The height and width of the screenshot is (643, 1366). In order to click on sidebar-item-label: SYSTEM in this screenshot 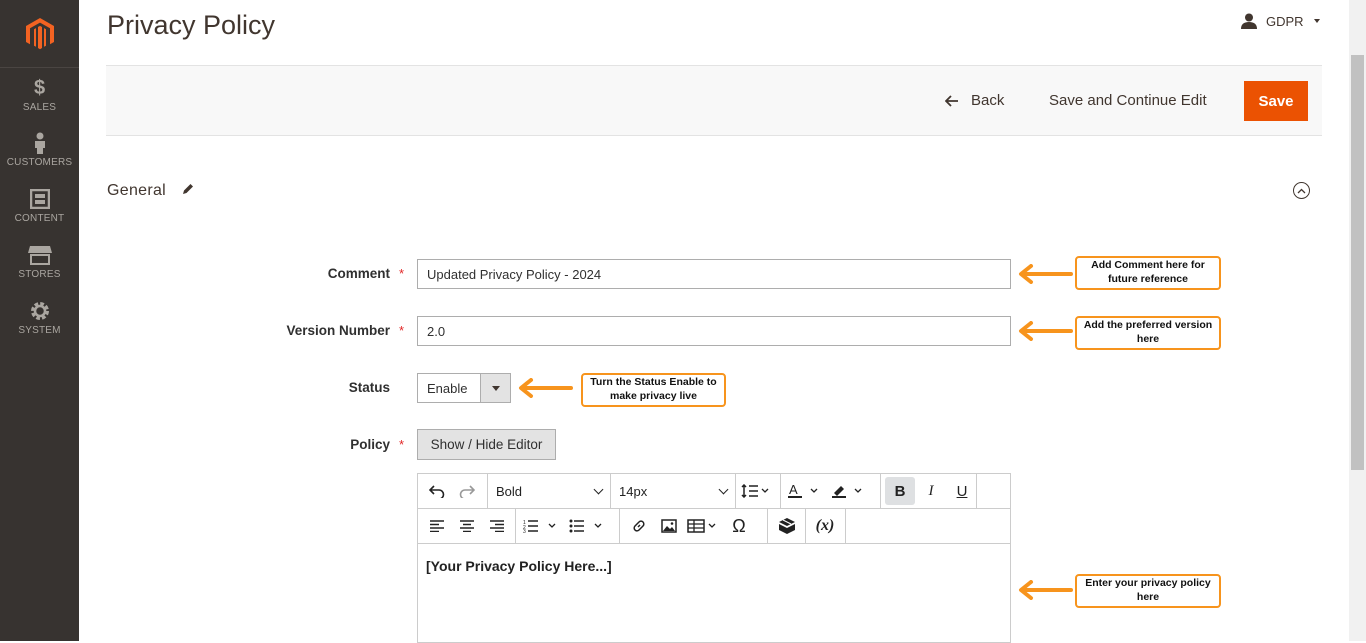, I will do `click(39, 330)`.